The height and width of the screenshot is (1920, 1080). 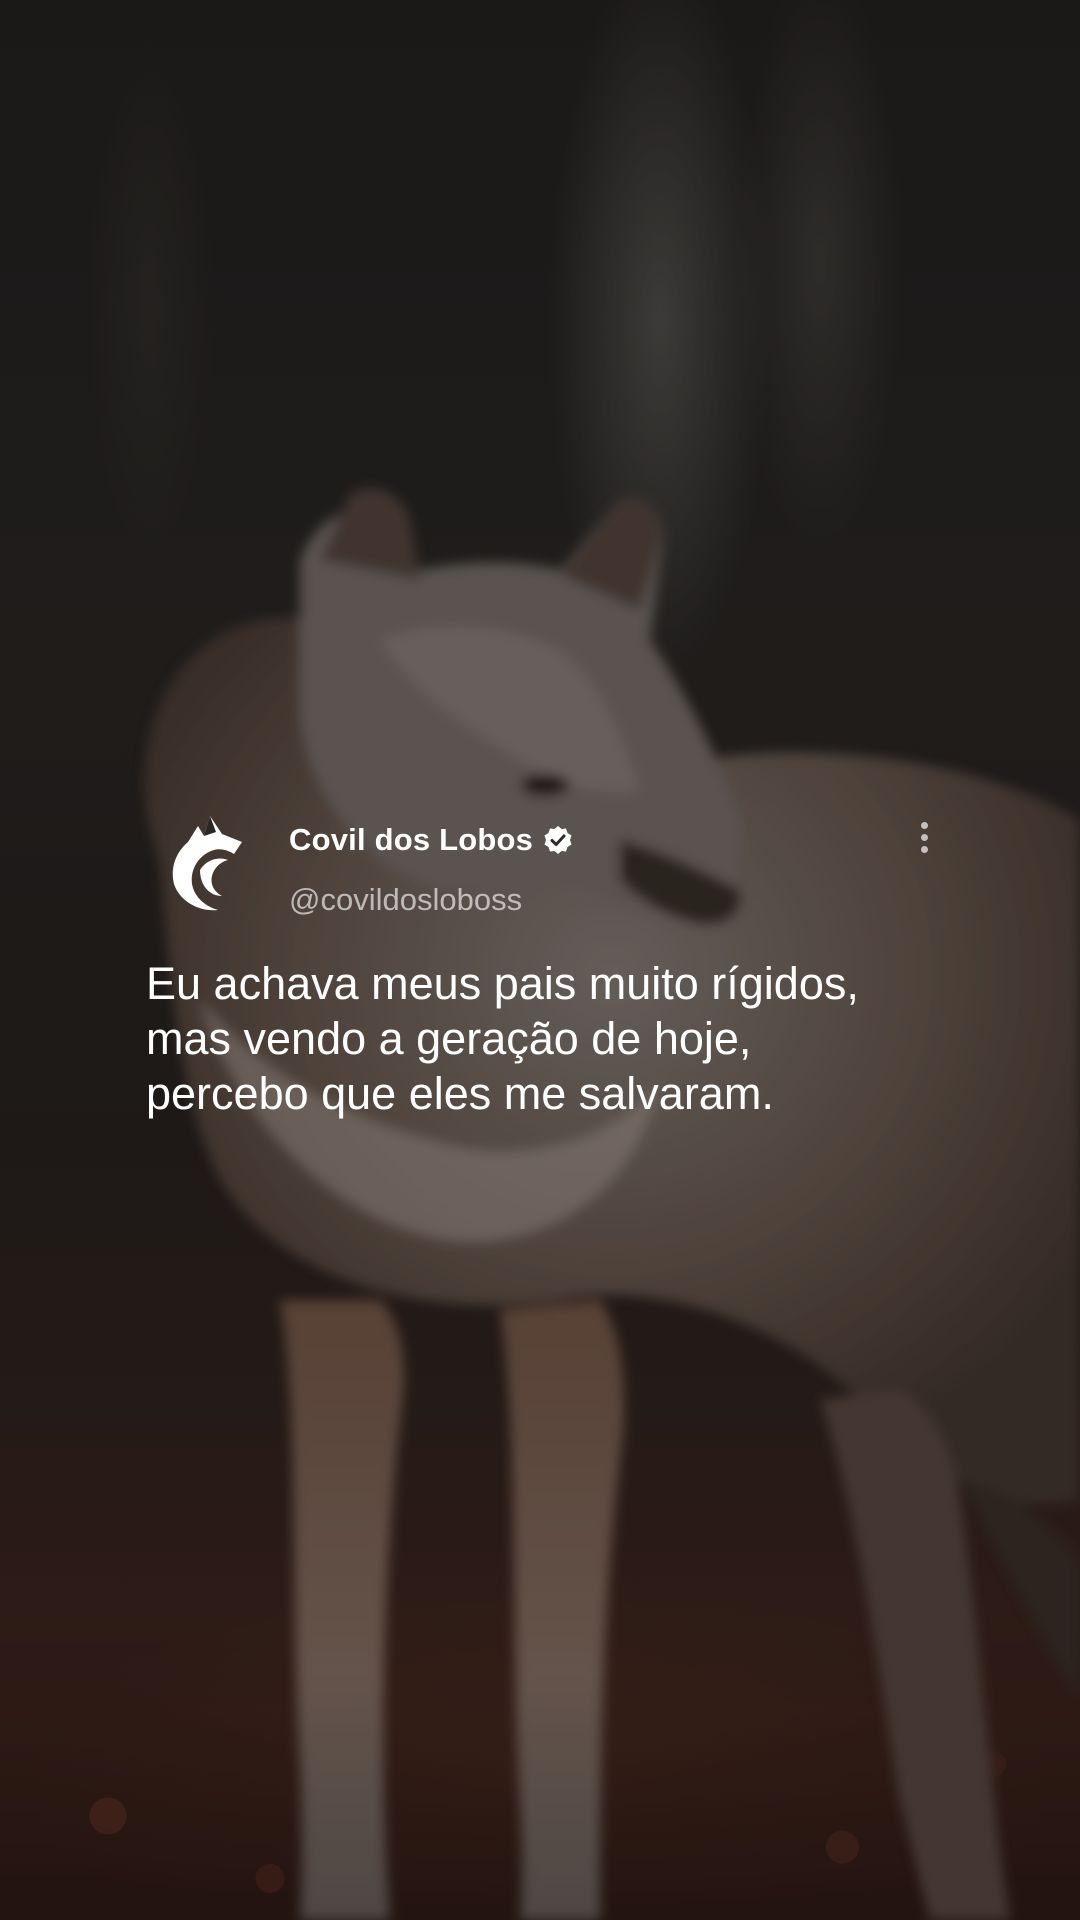 What do you see at coordinates (411, 840) in the screenshot?
I see `display-name: Covil dos Lobos` at bounding box center [411, 840].